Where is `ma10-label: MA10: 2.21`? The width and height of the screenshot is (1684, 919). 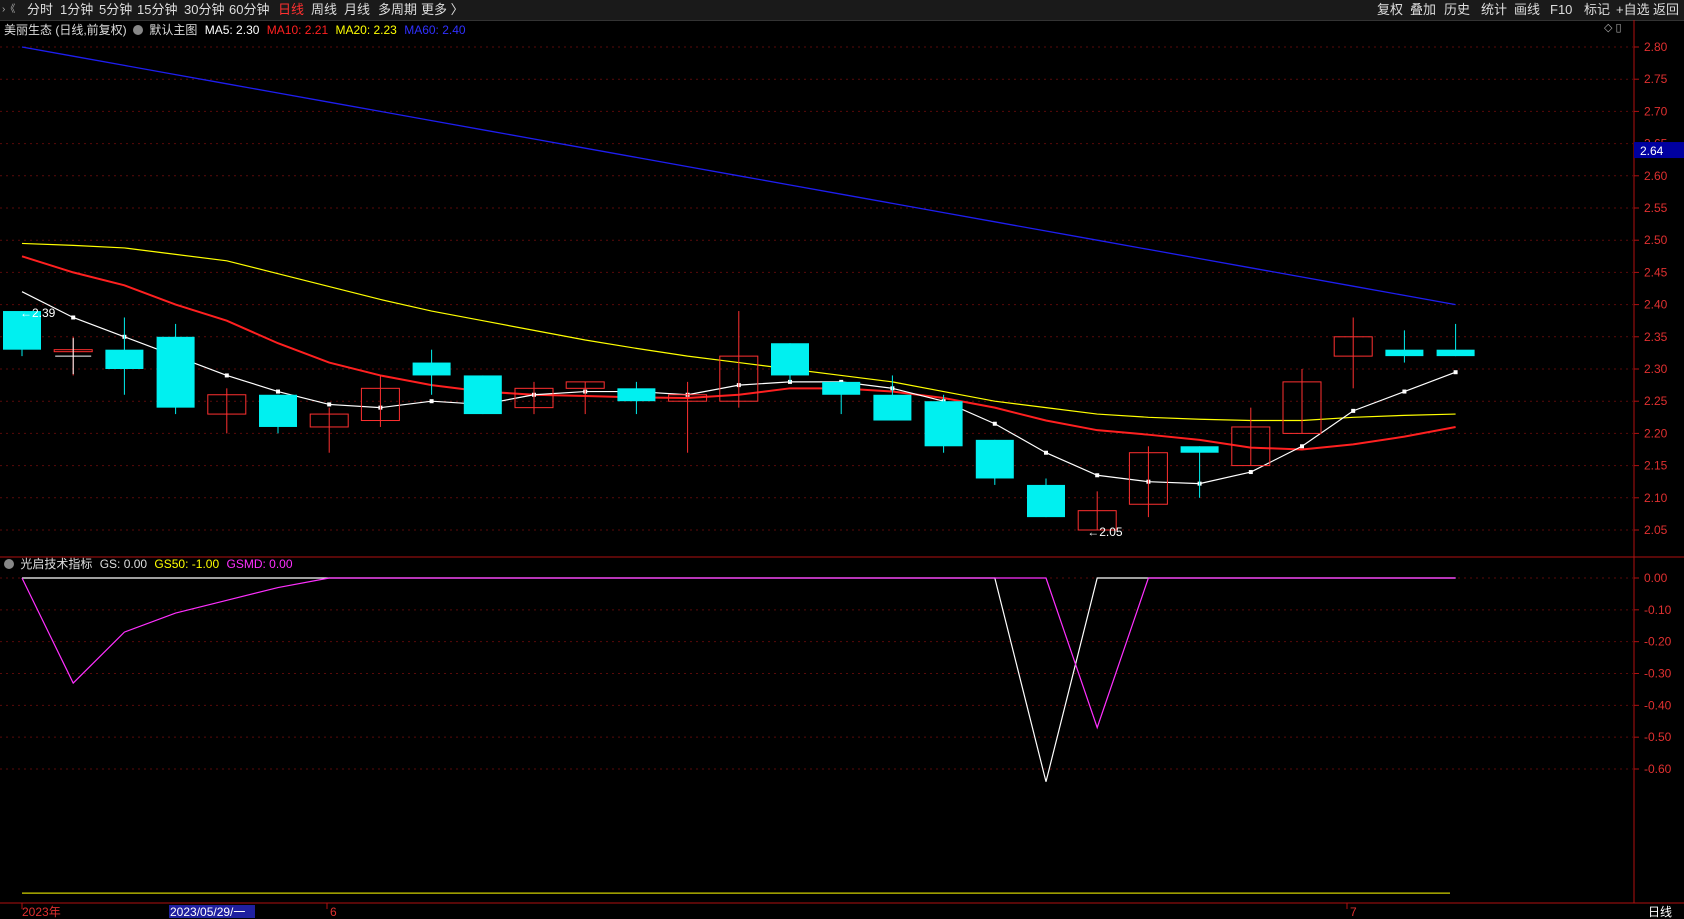 ma10-label: MA10: 2.21 is located at coordinates (297, 30).